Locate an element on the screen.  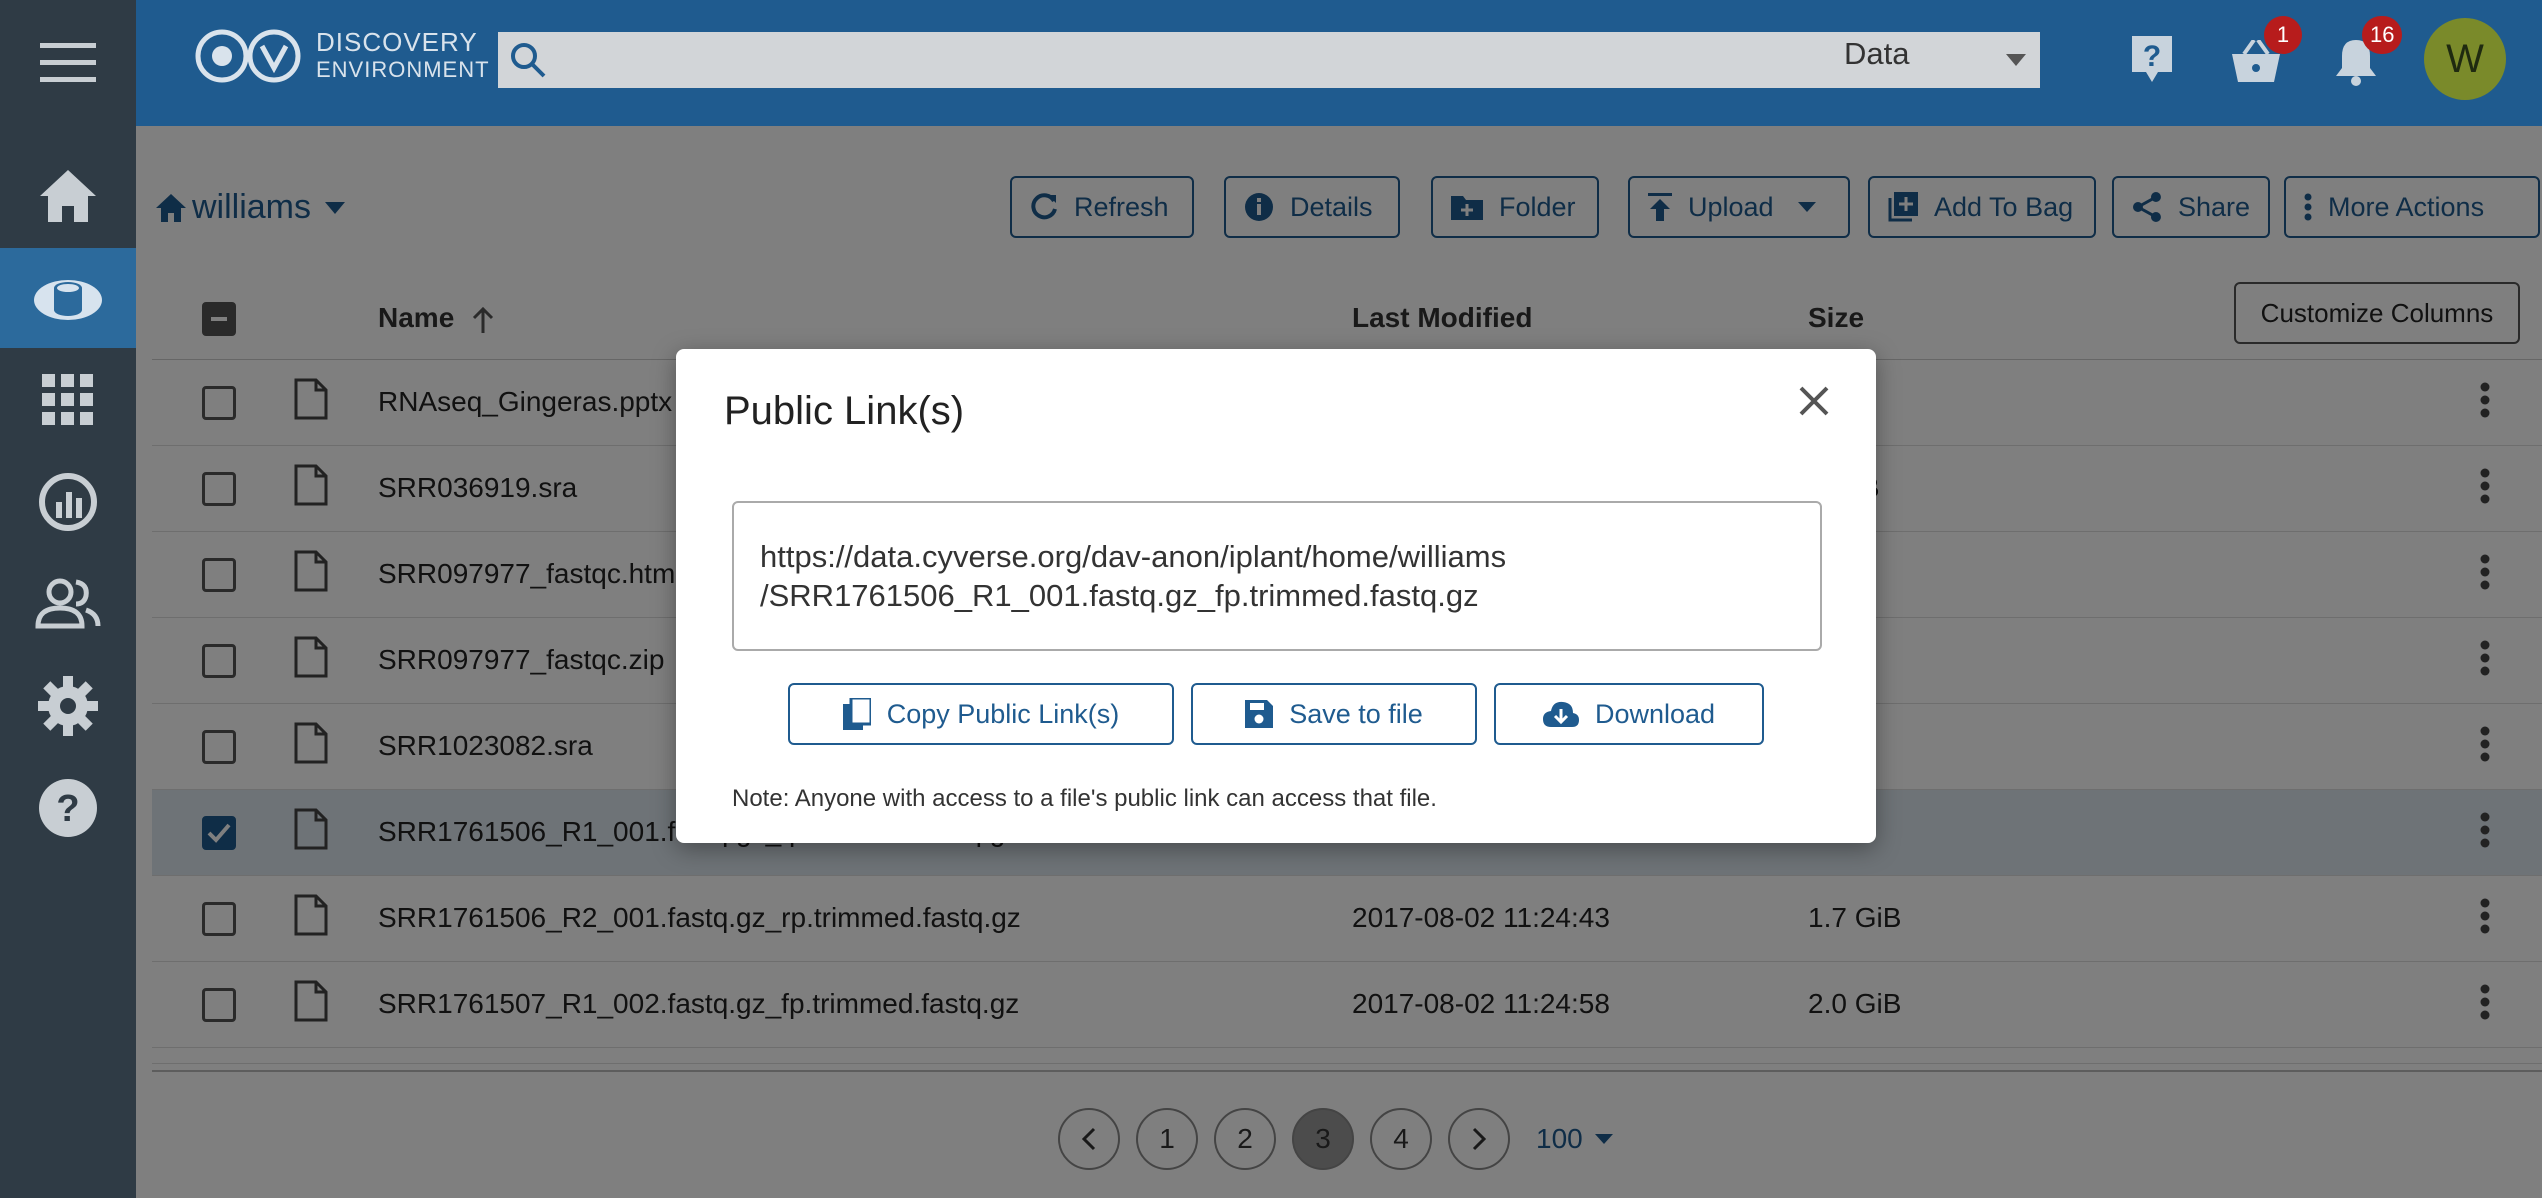
chevron-down-icon is located at coordinates (2016, 60).